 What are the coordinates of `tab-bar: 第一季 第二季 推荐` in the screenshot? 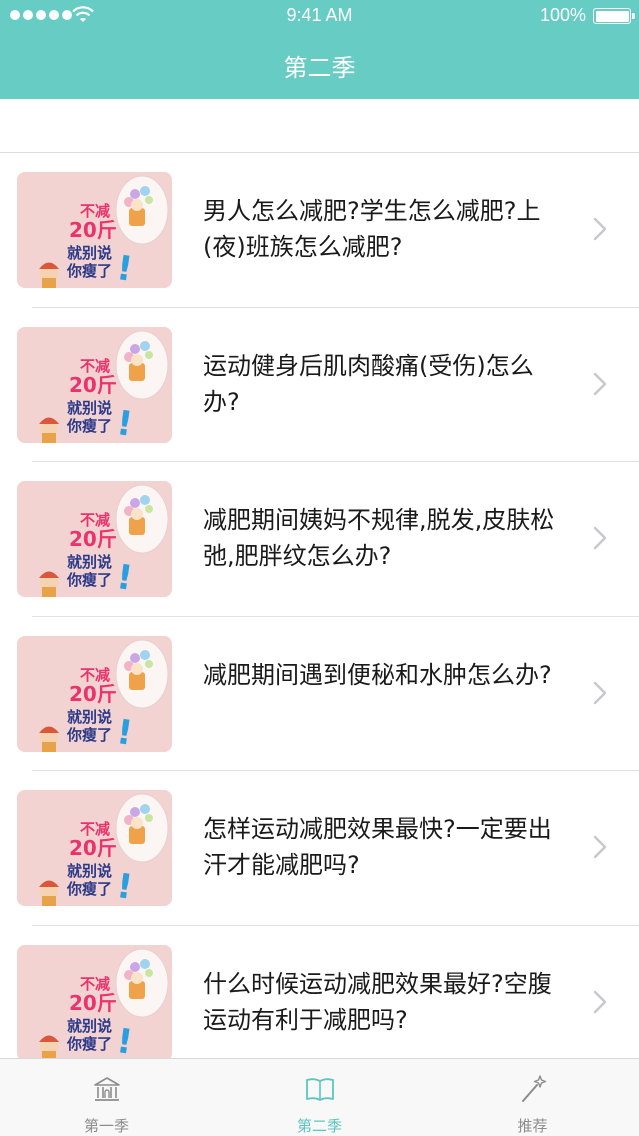 It's located at (319, 1097).